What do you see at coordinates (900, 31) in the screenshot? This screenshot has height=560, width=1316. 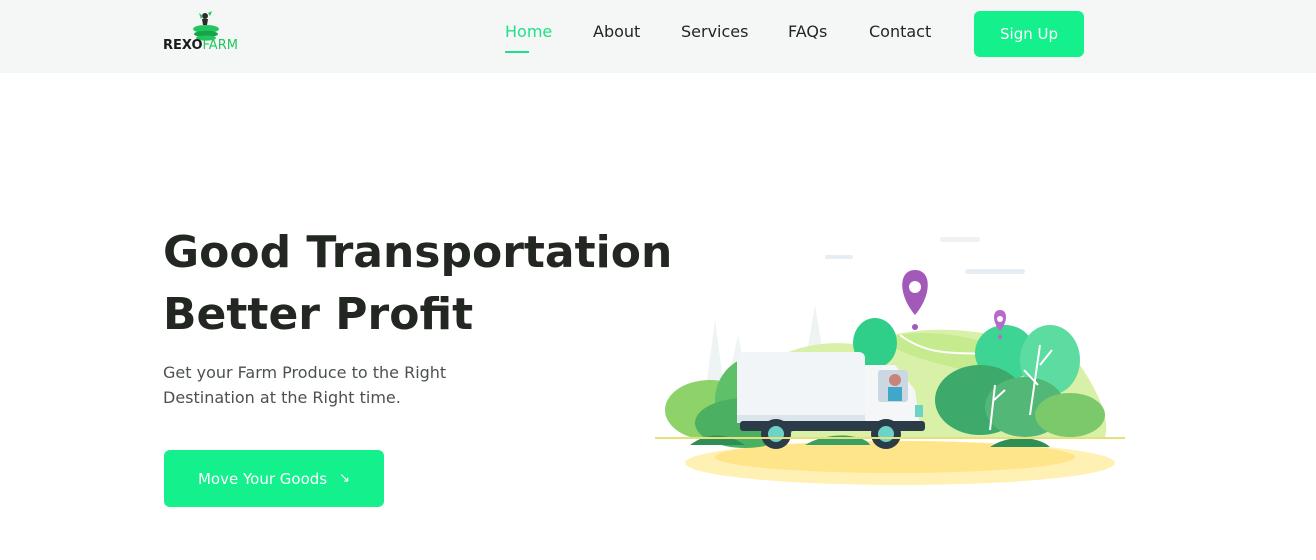 I see `nav-contact: Contact` at bounding box center [900, 31].